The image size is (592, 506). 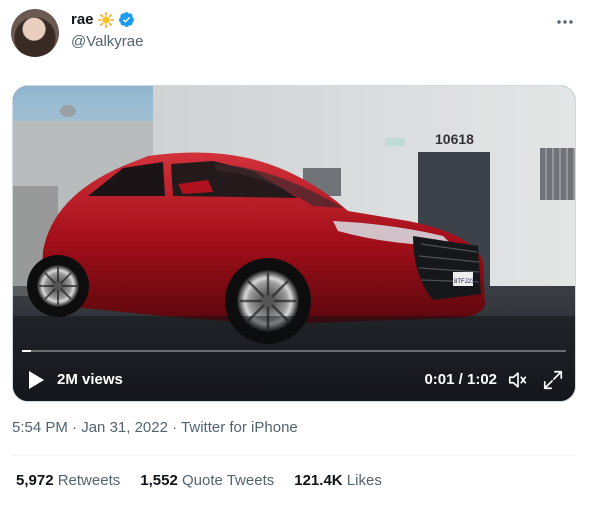 What do you see at coordinates (36, 380) in the screenshot?
I see `play-icon` at bounding box center [36, 380].